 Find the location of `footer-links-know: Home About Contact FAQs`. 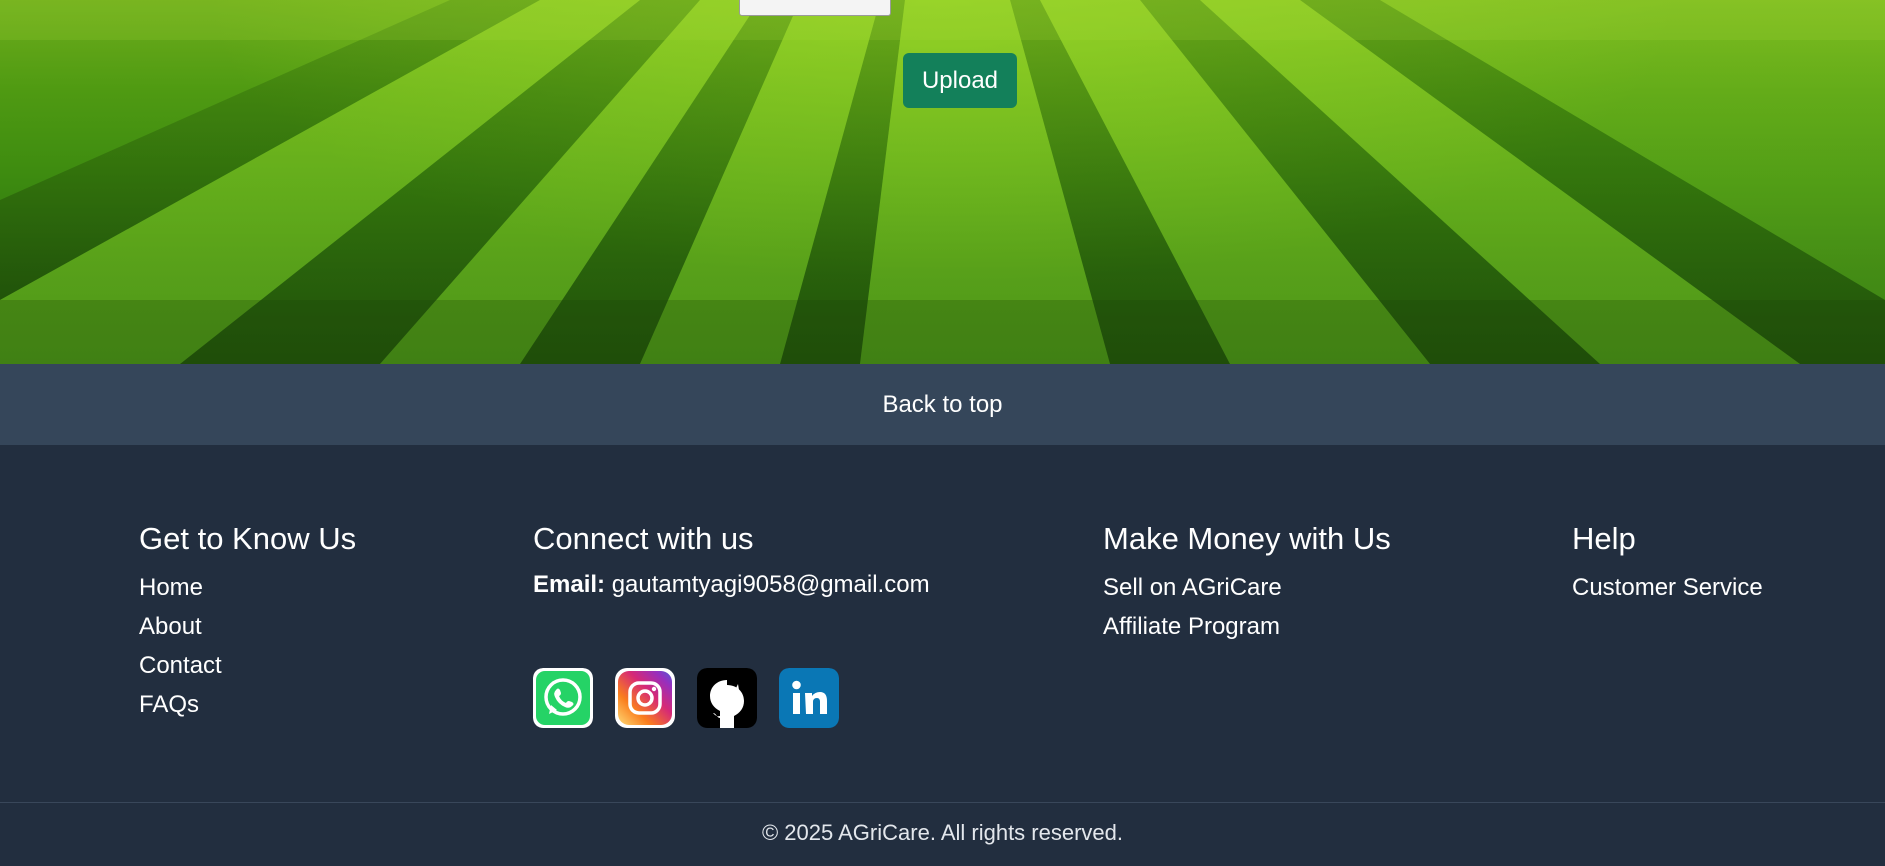

footer-links-know: Home About Contact FAQs is located at coordinates (247, 646).